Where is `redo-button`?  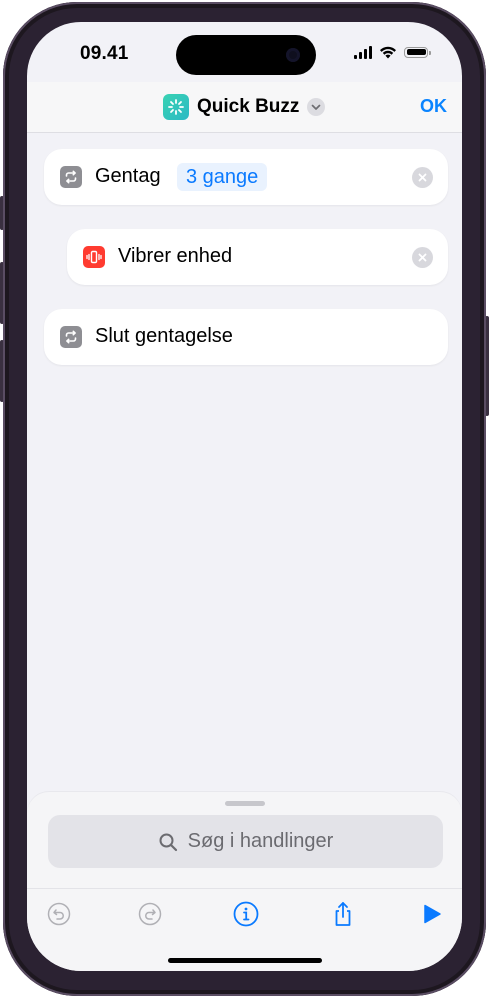
redo-button is located at coordinates (150, 914).